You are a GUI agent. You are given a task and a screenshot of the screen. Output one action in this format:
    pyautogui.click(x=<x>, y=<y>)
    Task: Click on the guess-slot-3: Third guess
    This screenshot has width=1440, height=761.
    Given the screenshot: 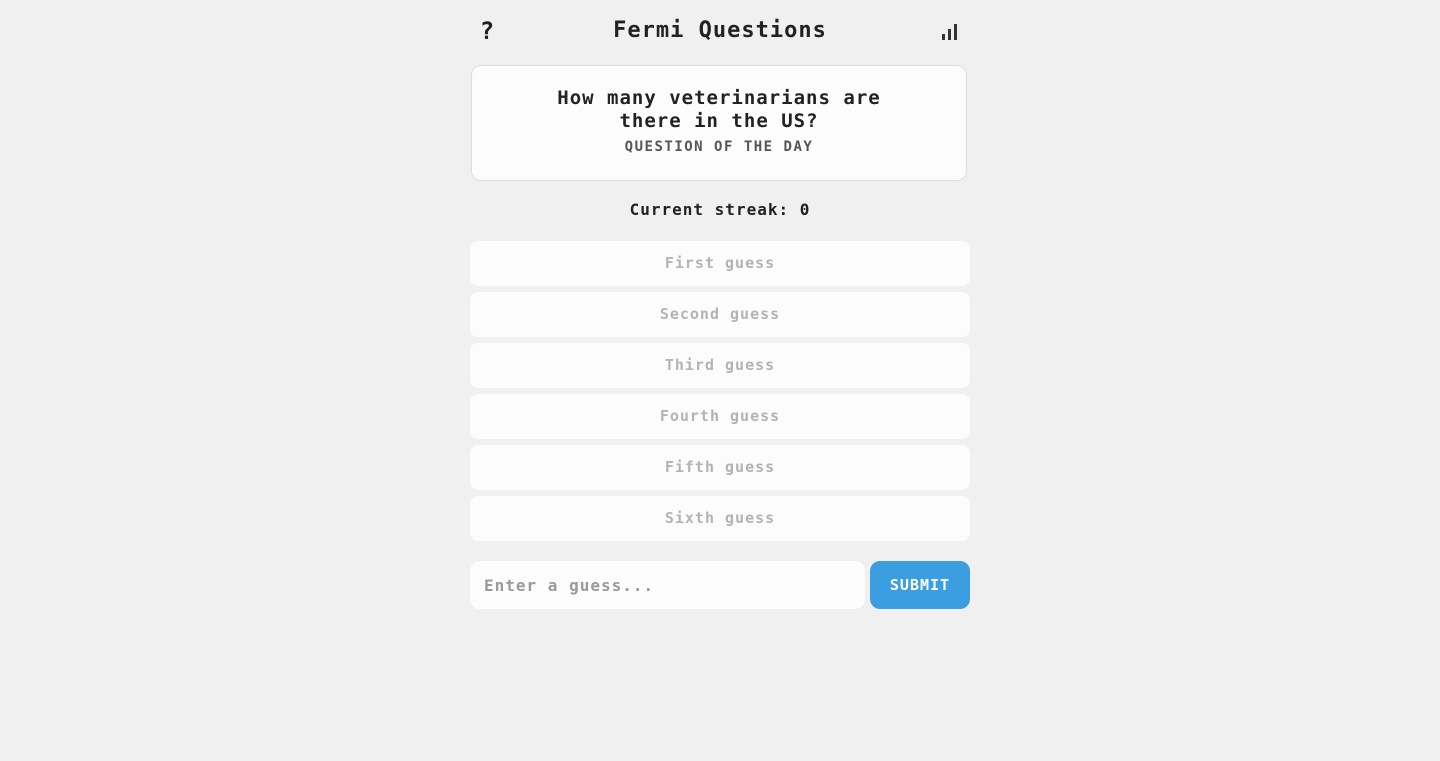 What is the action you would take?
    pyautogui.click(x=720, y=365)
    